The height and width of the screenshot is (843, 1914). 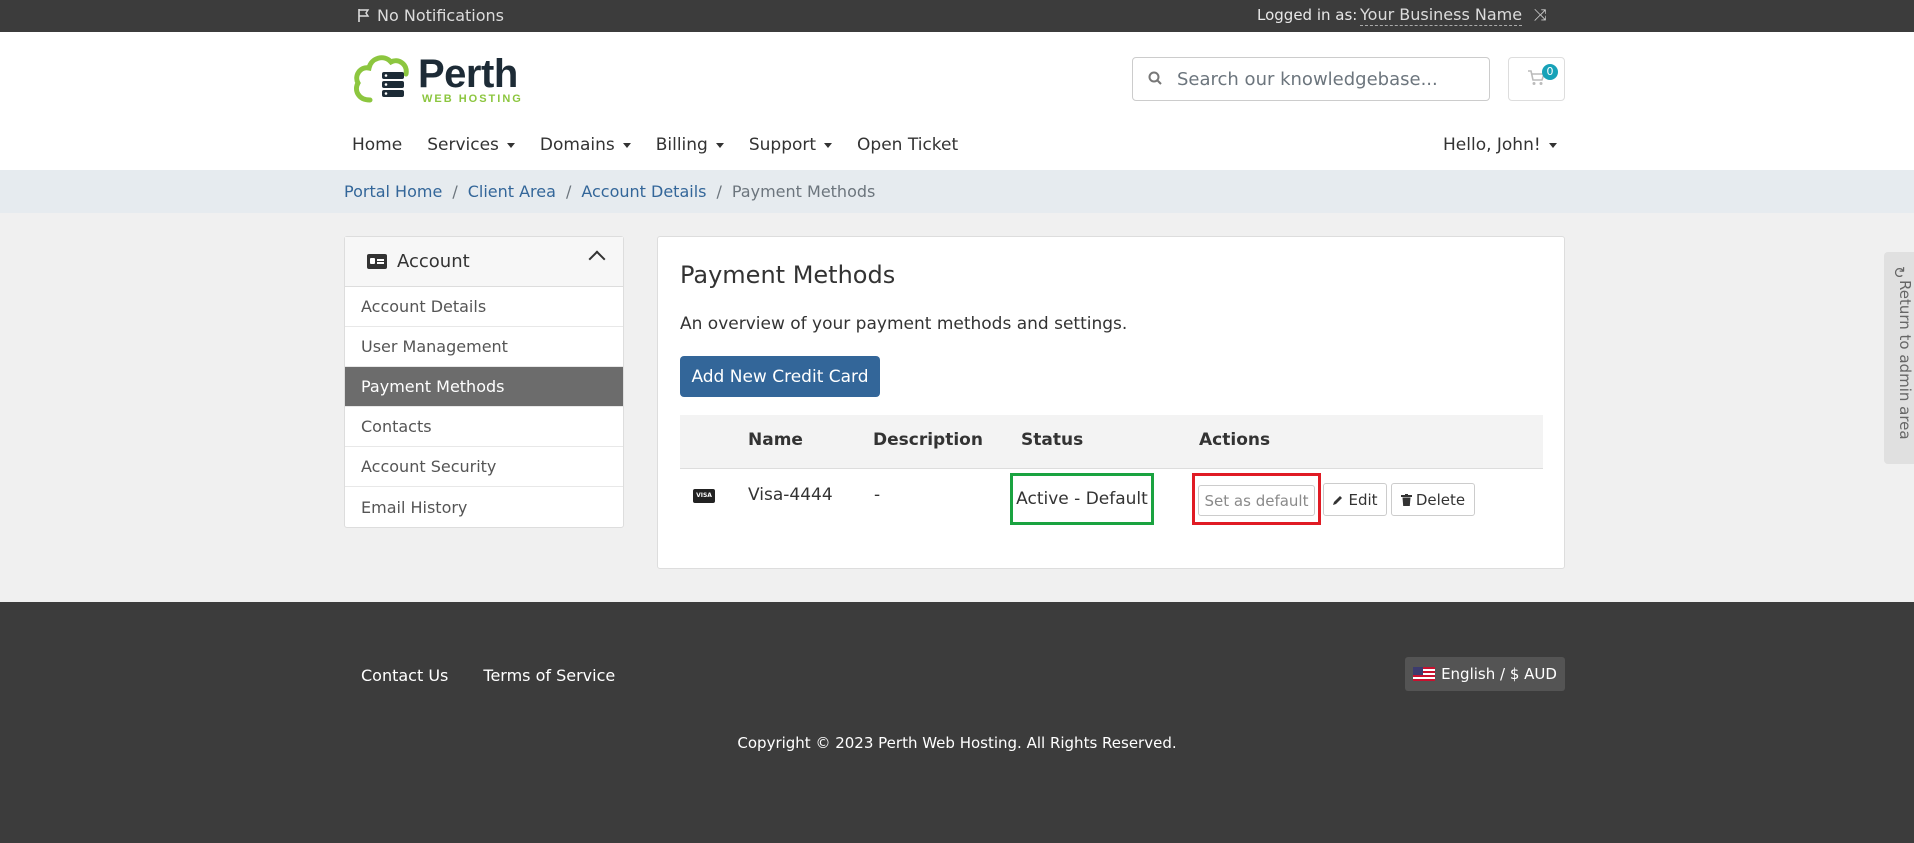 What do you see at coordinates (1424, 674) in the screenshot?
I see `us-flag-icon` at bounding box center [1424, 674].